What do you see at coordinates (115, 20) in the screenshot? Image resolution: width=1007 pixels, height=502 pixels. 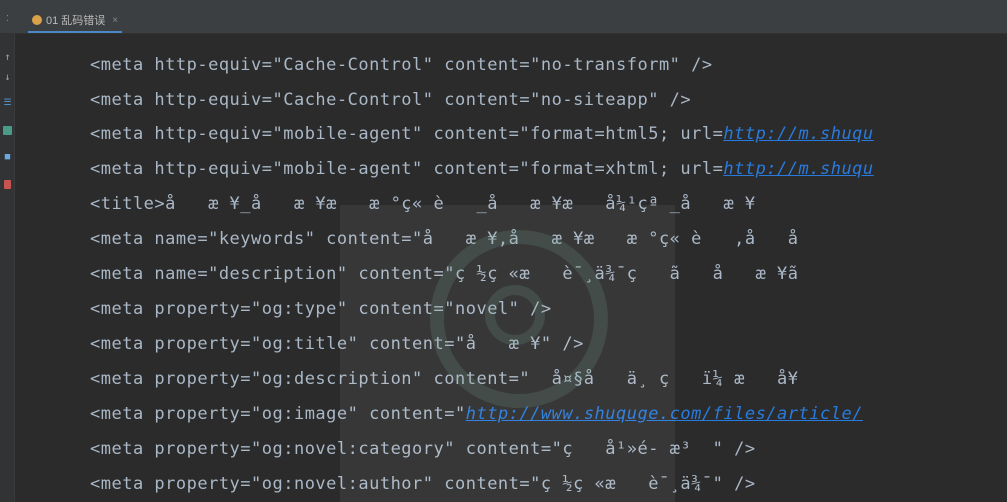 I see `tab-close-icon: ×` at bounding box center [115, 20].